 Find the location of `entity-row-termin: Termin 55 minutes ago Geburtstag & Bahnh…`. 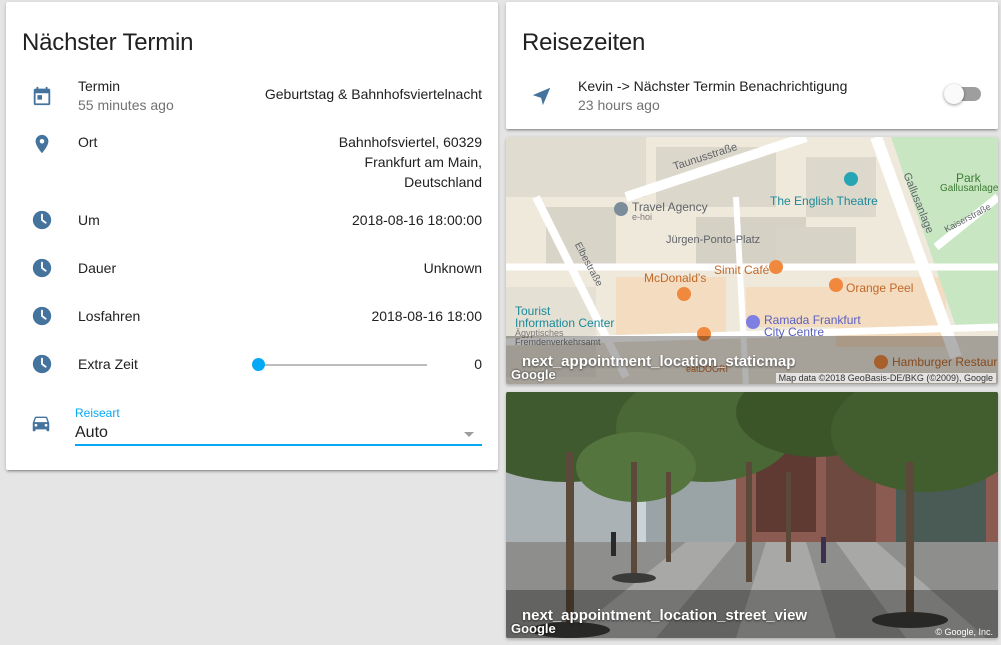

entity-row-termin: Termin 55 minutes ago Geburtstag & Bahnh… is located at coordinates (252, 96).